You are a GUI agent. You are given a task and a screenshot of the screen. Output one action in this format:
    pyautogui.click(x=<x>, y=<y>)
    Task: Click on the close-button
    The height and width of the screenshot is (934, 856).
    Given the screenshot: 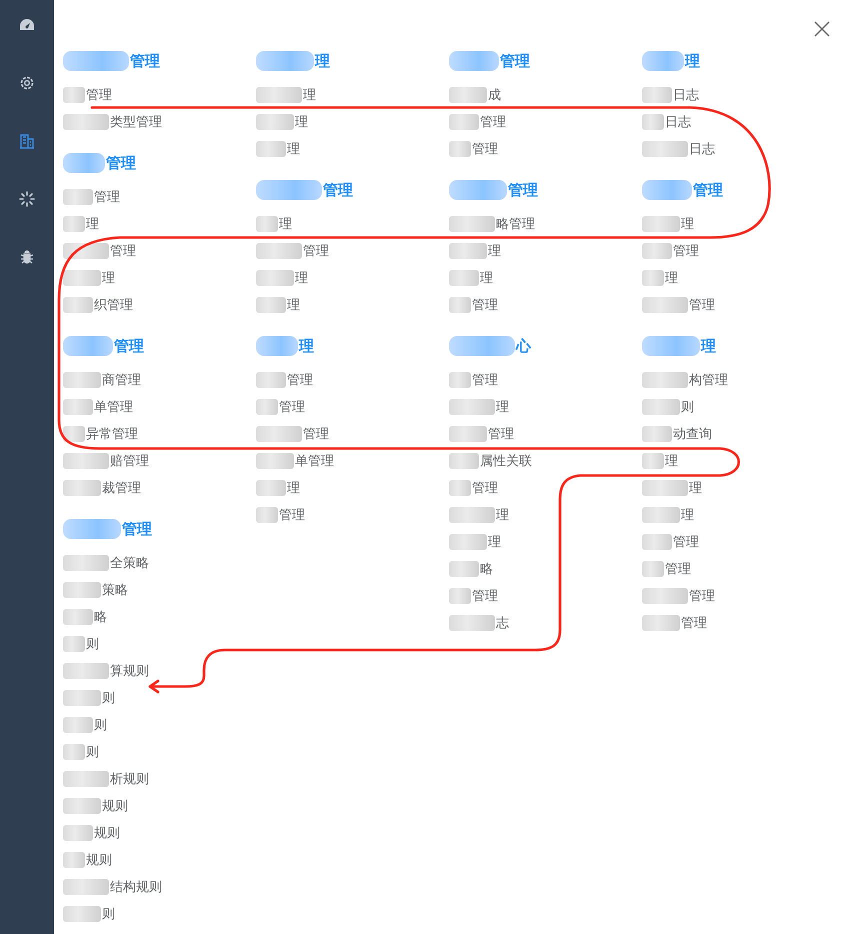 What is the action you would take?
    pyautogui.click(x=822, y=29)
    